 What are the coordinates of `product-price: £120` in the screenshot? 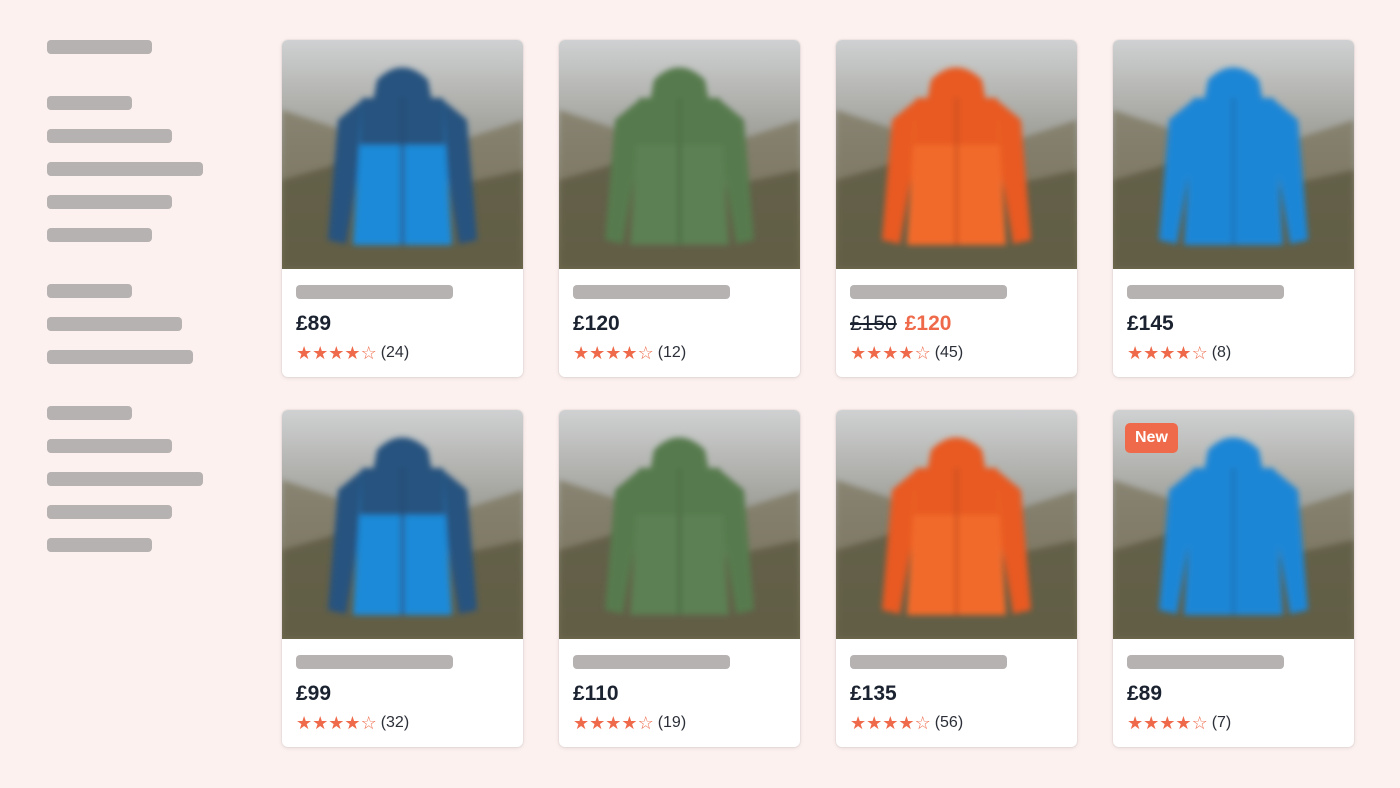 It's located at (596, 323).